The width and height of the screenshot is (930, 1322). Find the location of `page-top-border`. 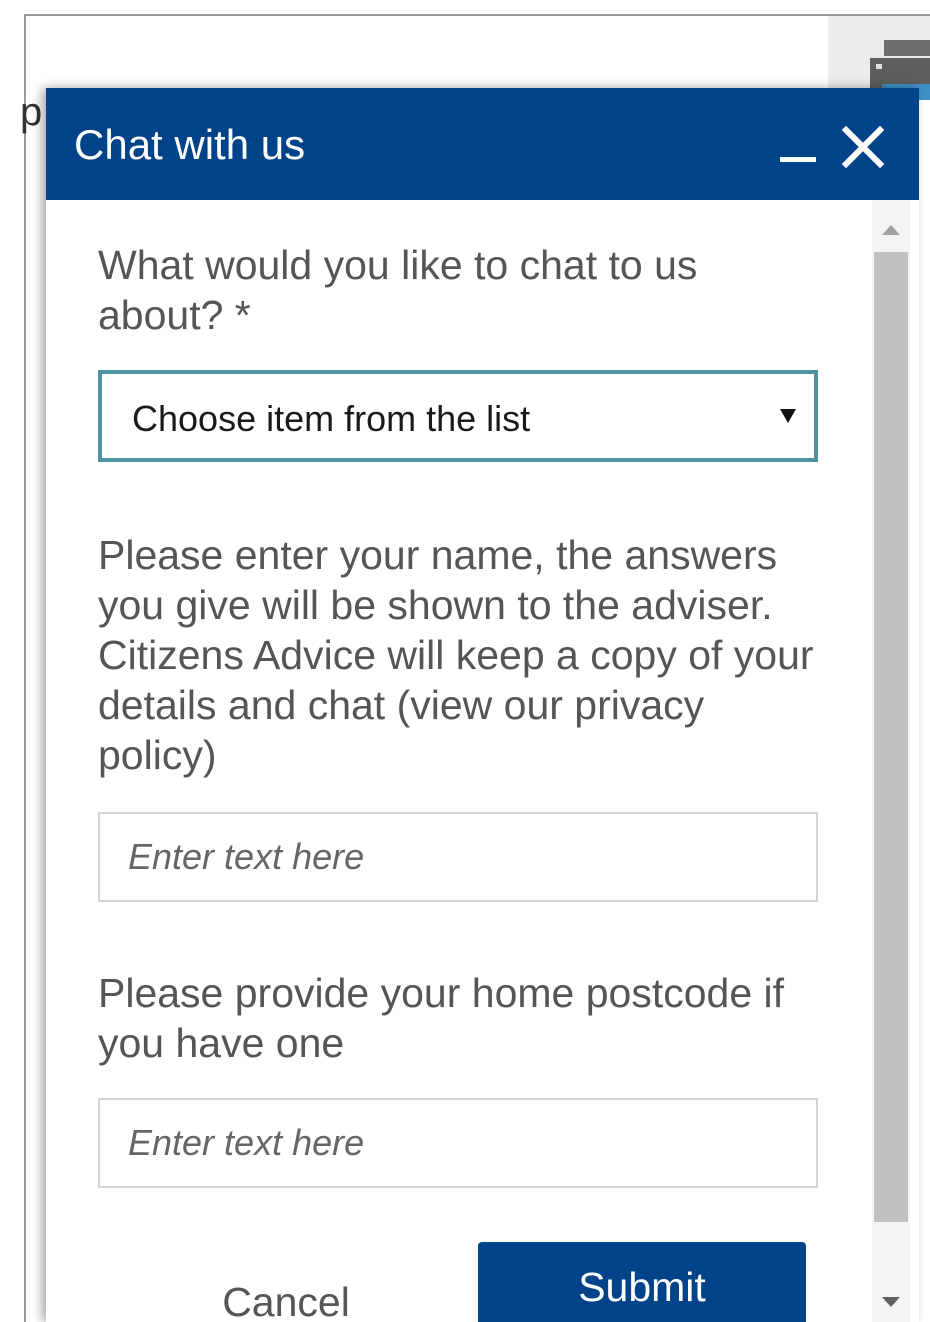

page-top-border is located at coordinates (477, 15).